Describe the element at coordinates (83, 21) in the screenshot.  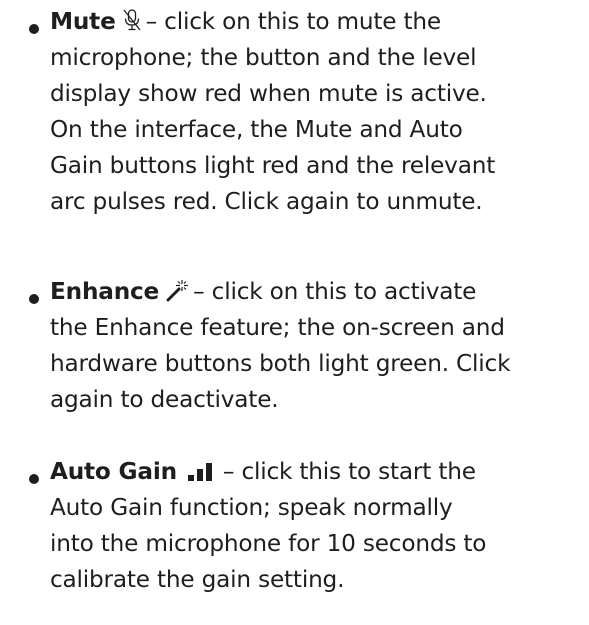
I see `mute-term: Mute` at that location.